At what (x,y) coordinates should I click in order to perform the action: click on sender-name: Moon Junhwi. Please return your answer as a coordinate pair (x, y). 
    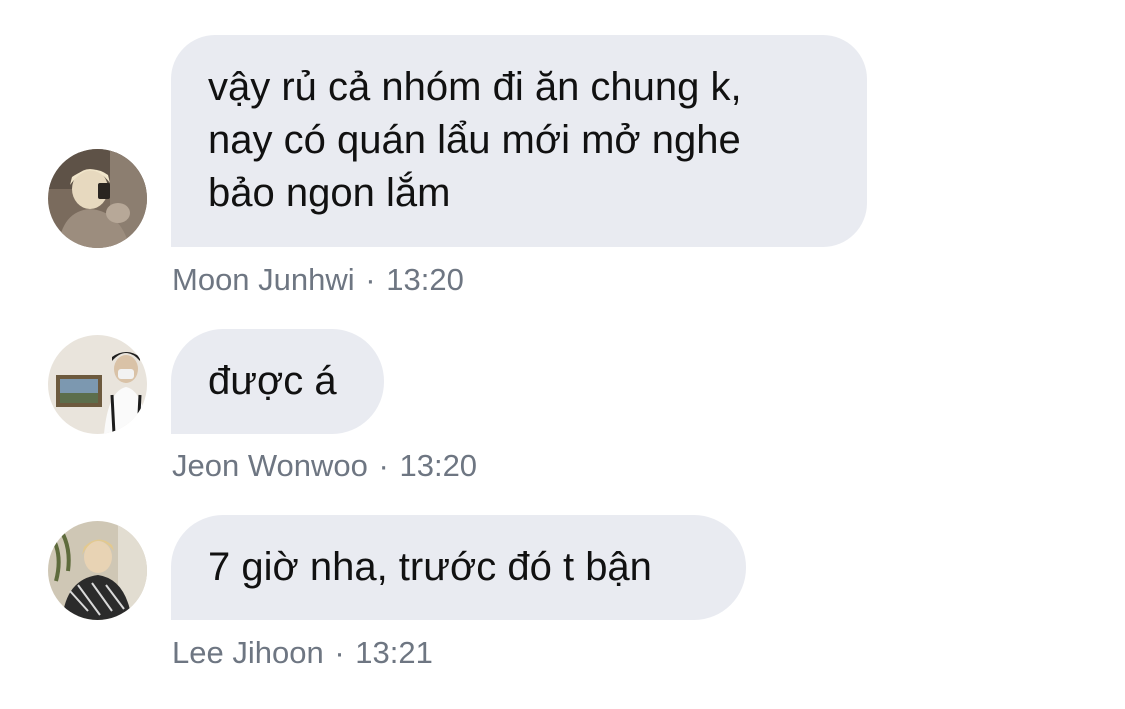
    Looking at the image, I should click on (263, 279).